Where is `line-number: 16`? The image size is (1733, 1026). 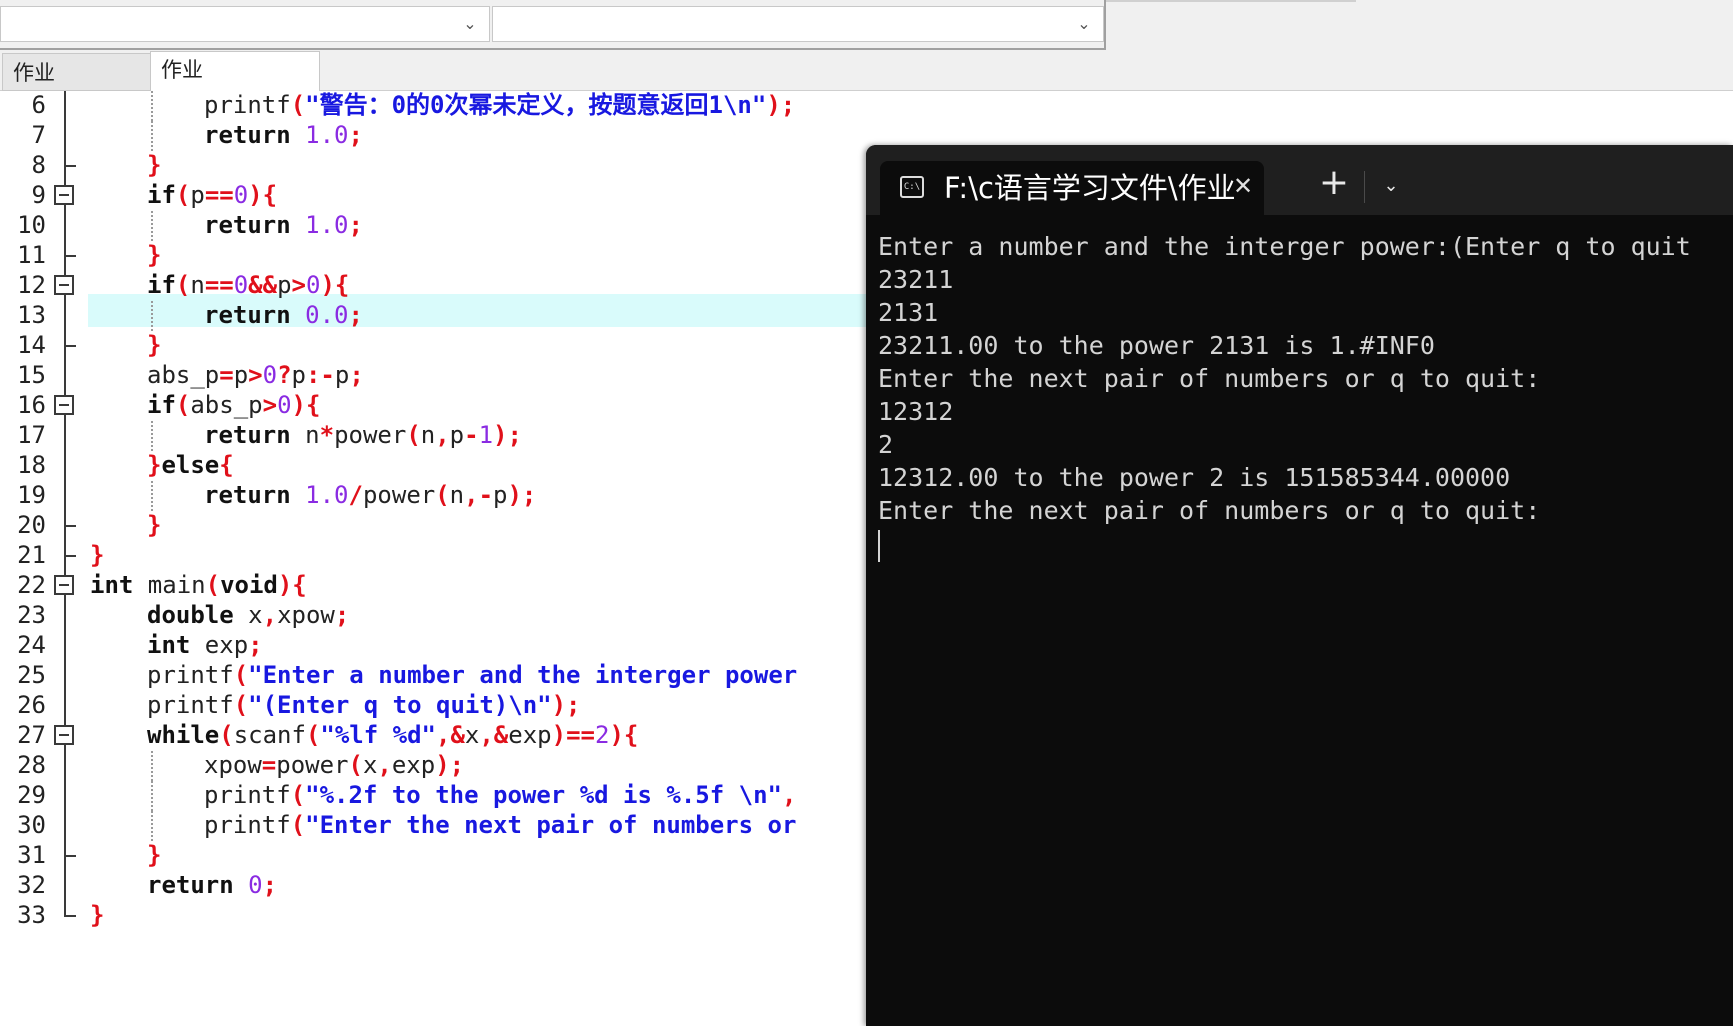 line-number: 16 is located at coordinates (31, 405).